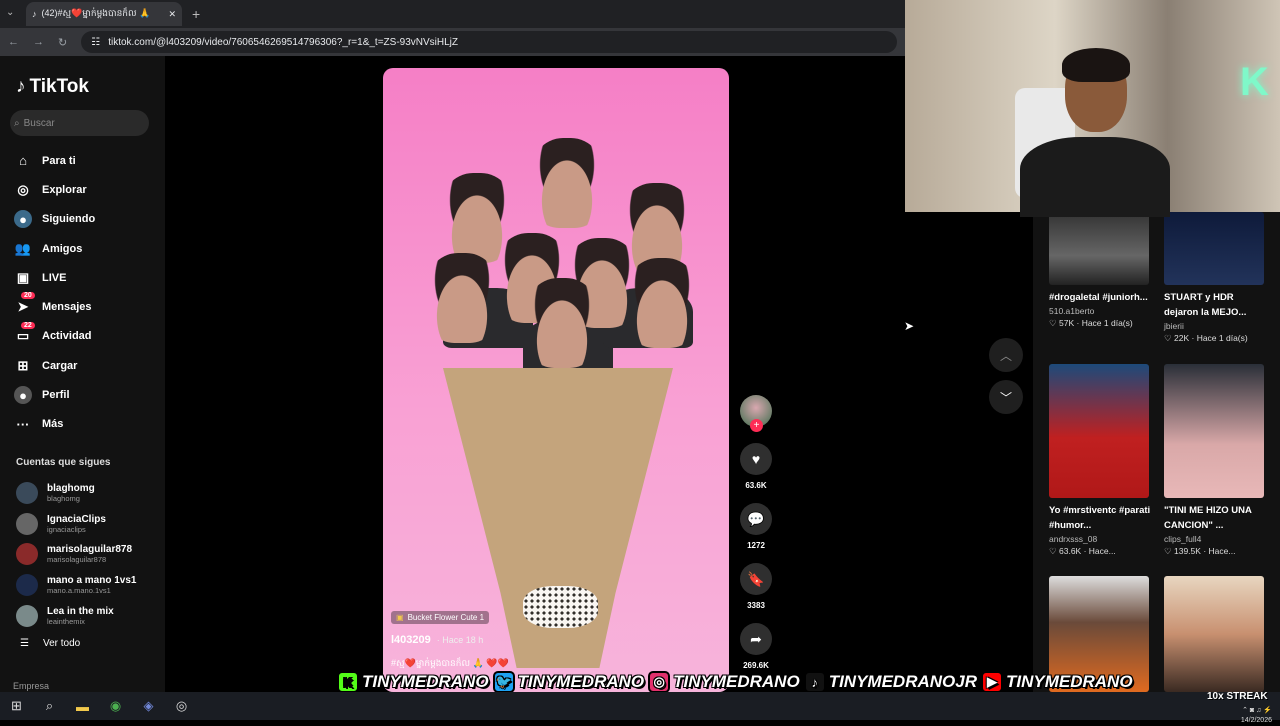 This screenshot has width=1280, height=726. I want to click on nav-label: LIVE, so click(54, 277).